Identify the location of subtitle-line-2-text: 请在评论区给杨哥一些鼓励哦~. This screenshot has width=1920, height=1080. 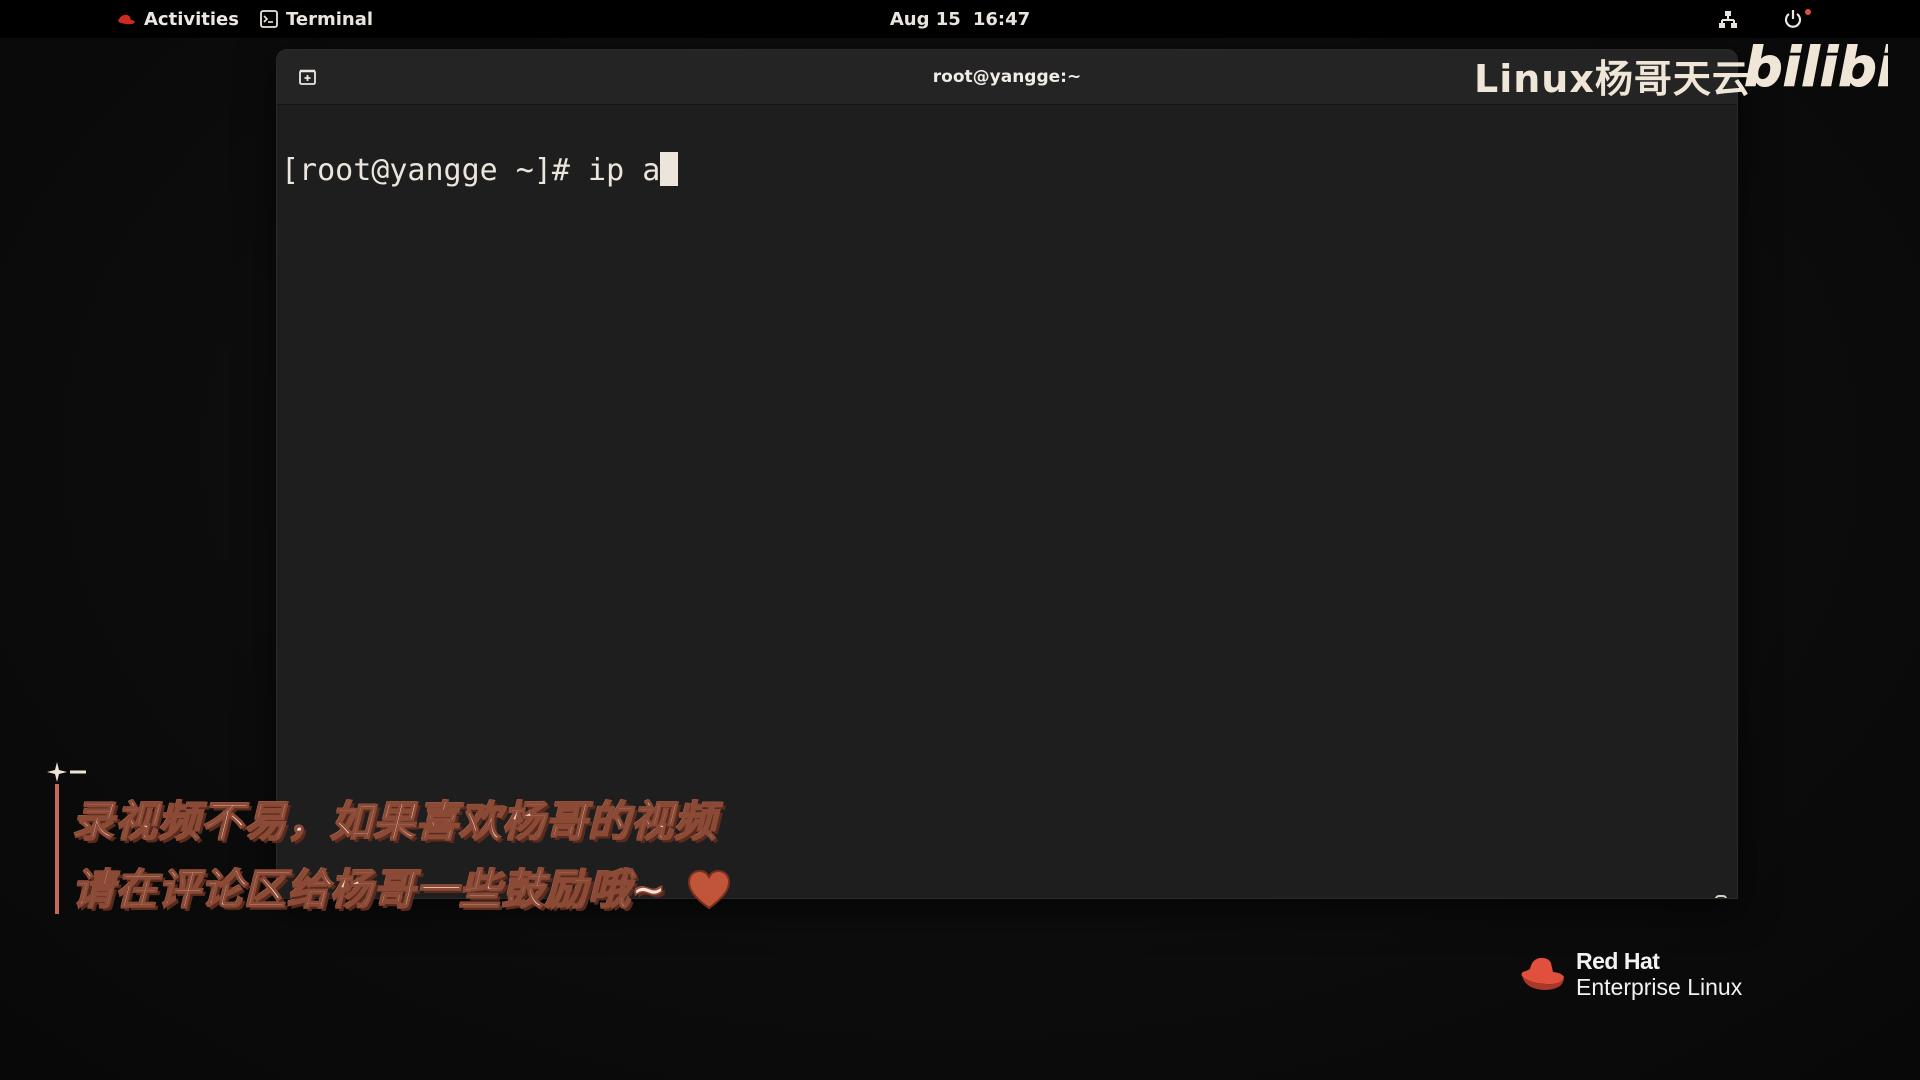
(369, 889).